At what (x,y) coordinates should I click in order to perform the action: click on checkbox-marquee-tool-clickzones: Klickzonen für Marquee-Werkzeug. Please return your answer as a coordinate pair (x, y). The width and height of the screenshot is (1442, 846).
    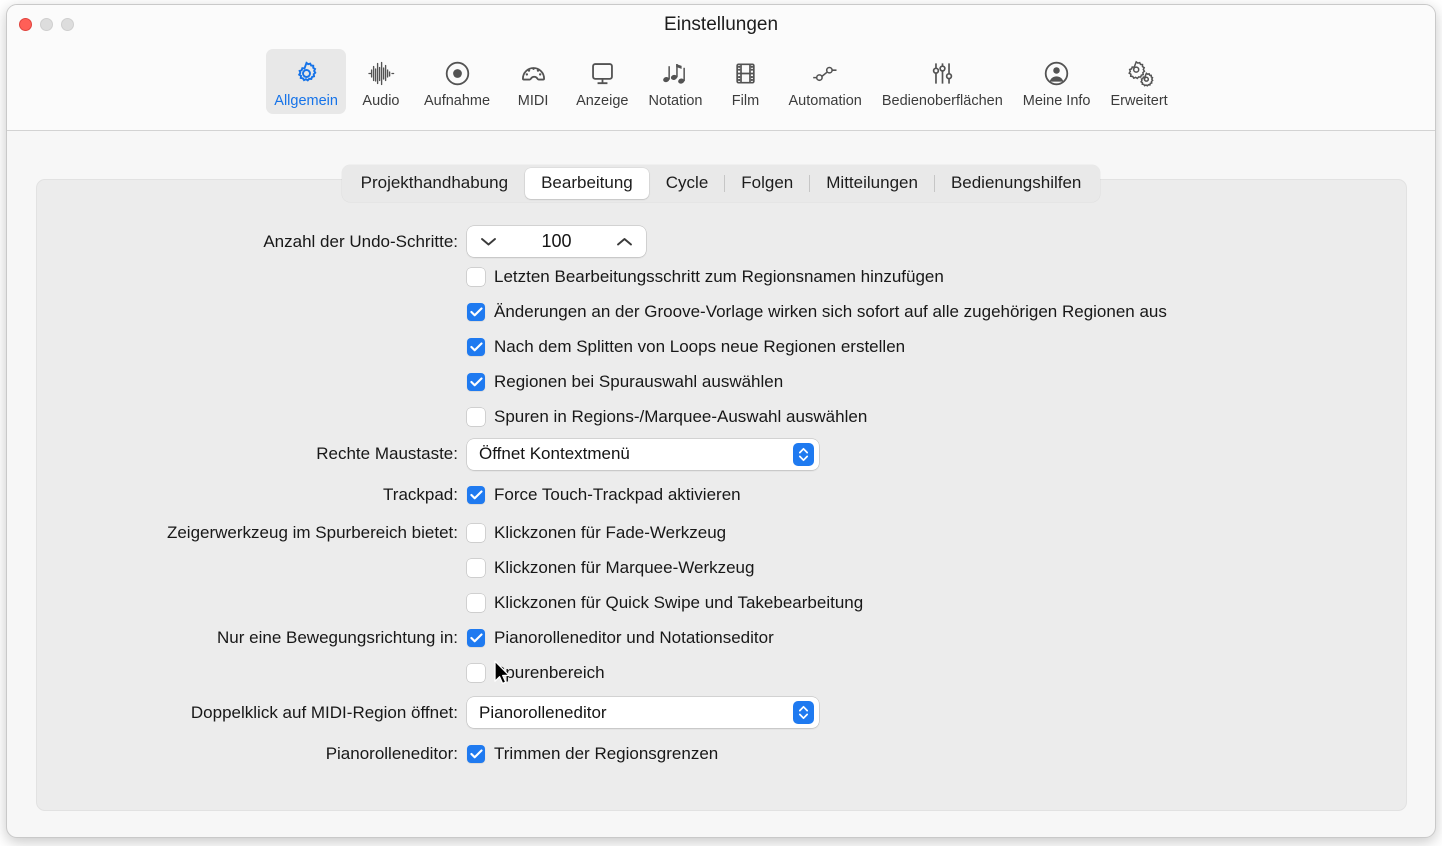
    Looking at the image, I should click on (610, 568).